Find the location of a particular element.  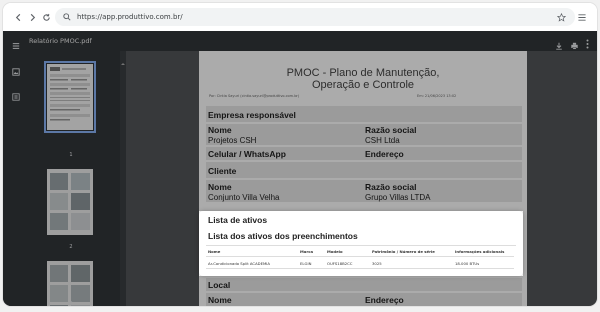

dim-overlay-right is located at coordinates (560, 243).